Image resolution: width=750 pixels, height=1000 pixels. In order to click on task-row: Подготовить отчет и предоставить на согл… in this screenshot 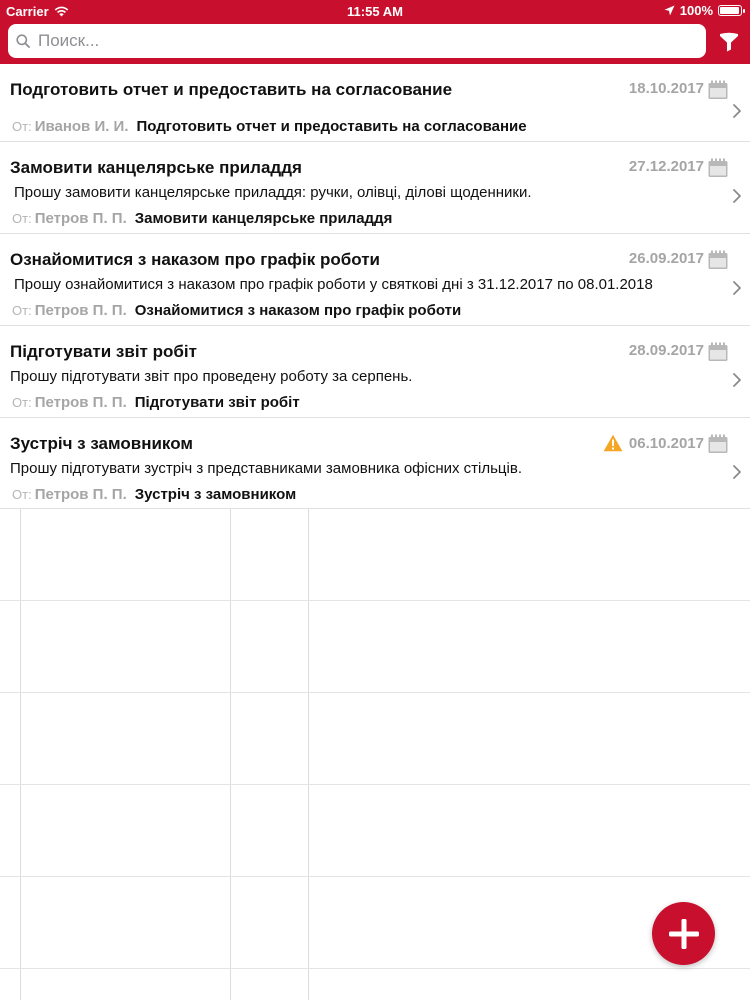, I will do `click(375, 103)`.